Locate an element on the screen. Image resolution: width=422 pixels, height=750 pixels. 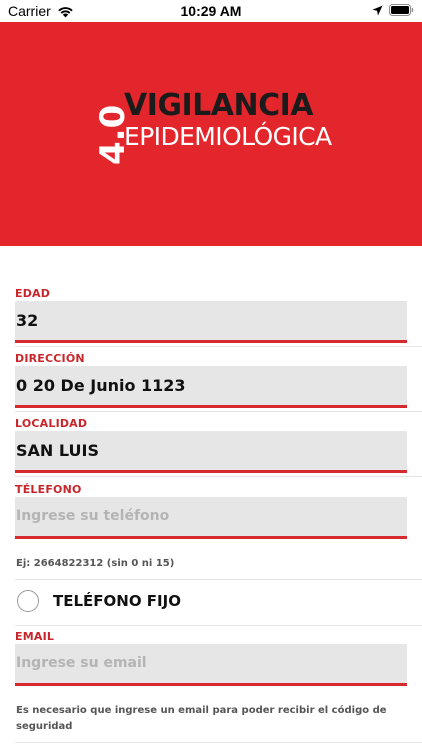
telefono-hint: Ej: 2664822312 (sin 0 ni 15) is located at coordinates (95, 563).